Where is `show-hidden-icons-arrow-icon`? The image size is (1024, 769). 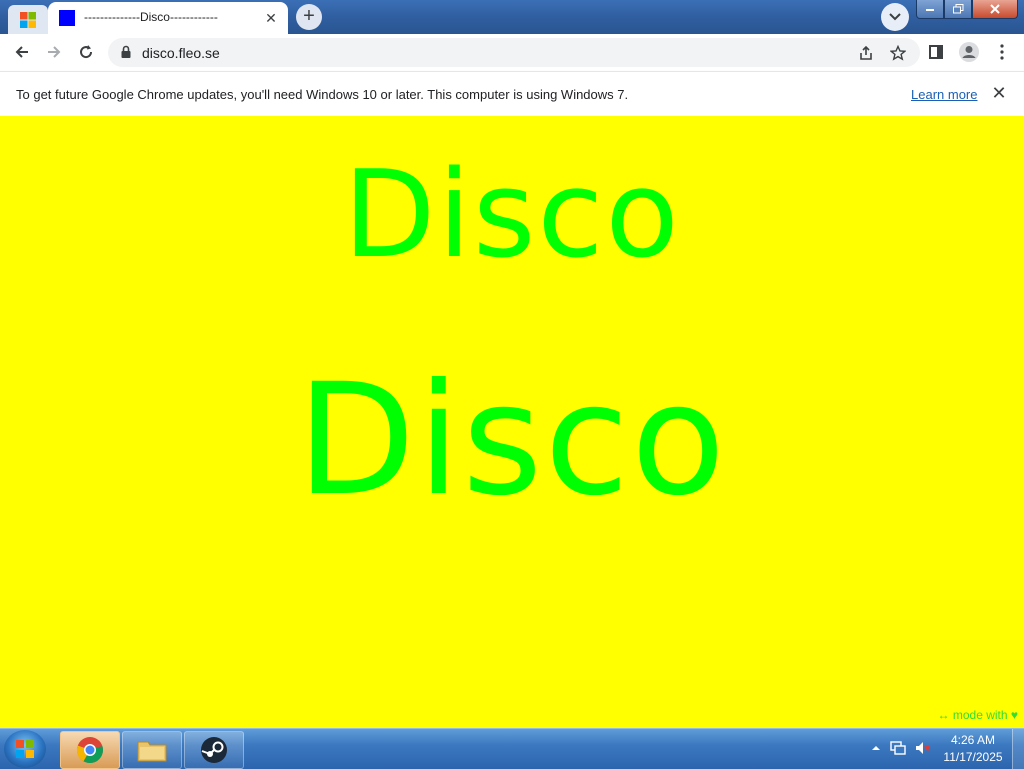
show-hidden-icons-arrow-icon is located at coordinates (876, 748).